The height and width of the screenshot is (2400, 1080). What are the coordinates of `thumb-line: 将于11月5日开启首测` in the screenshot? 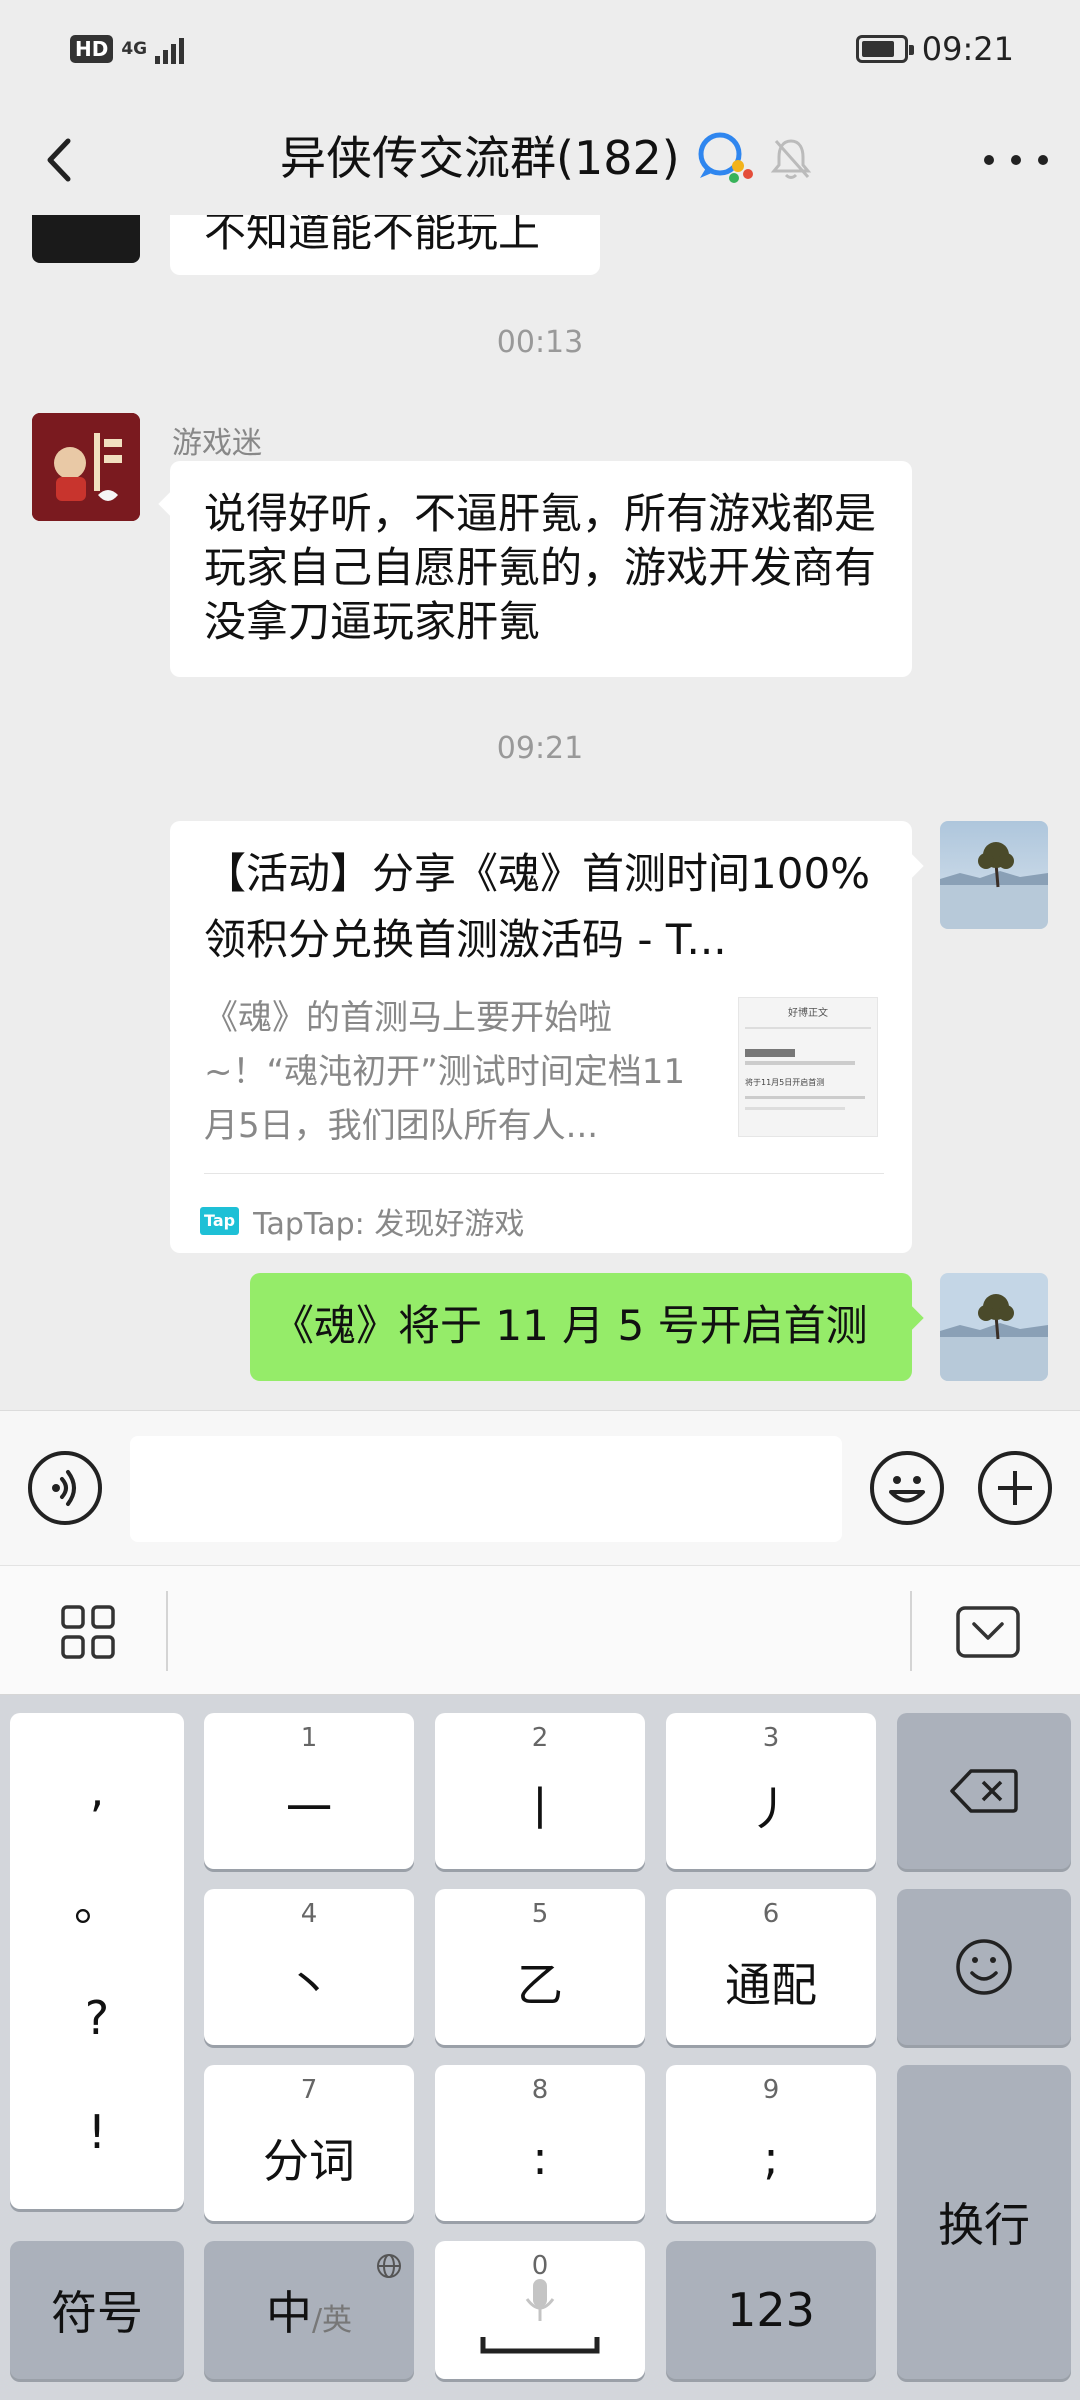 It's located at (785, 1082).